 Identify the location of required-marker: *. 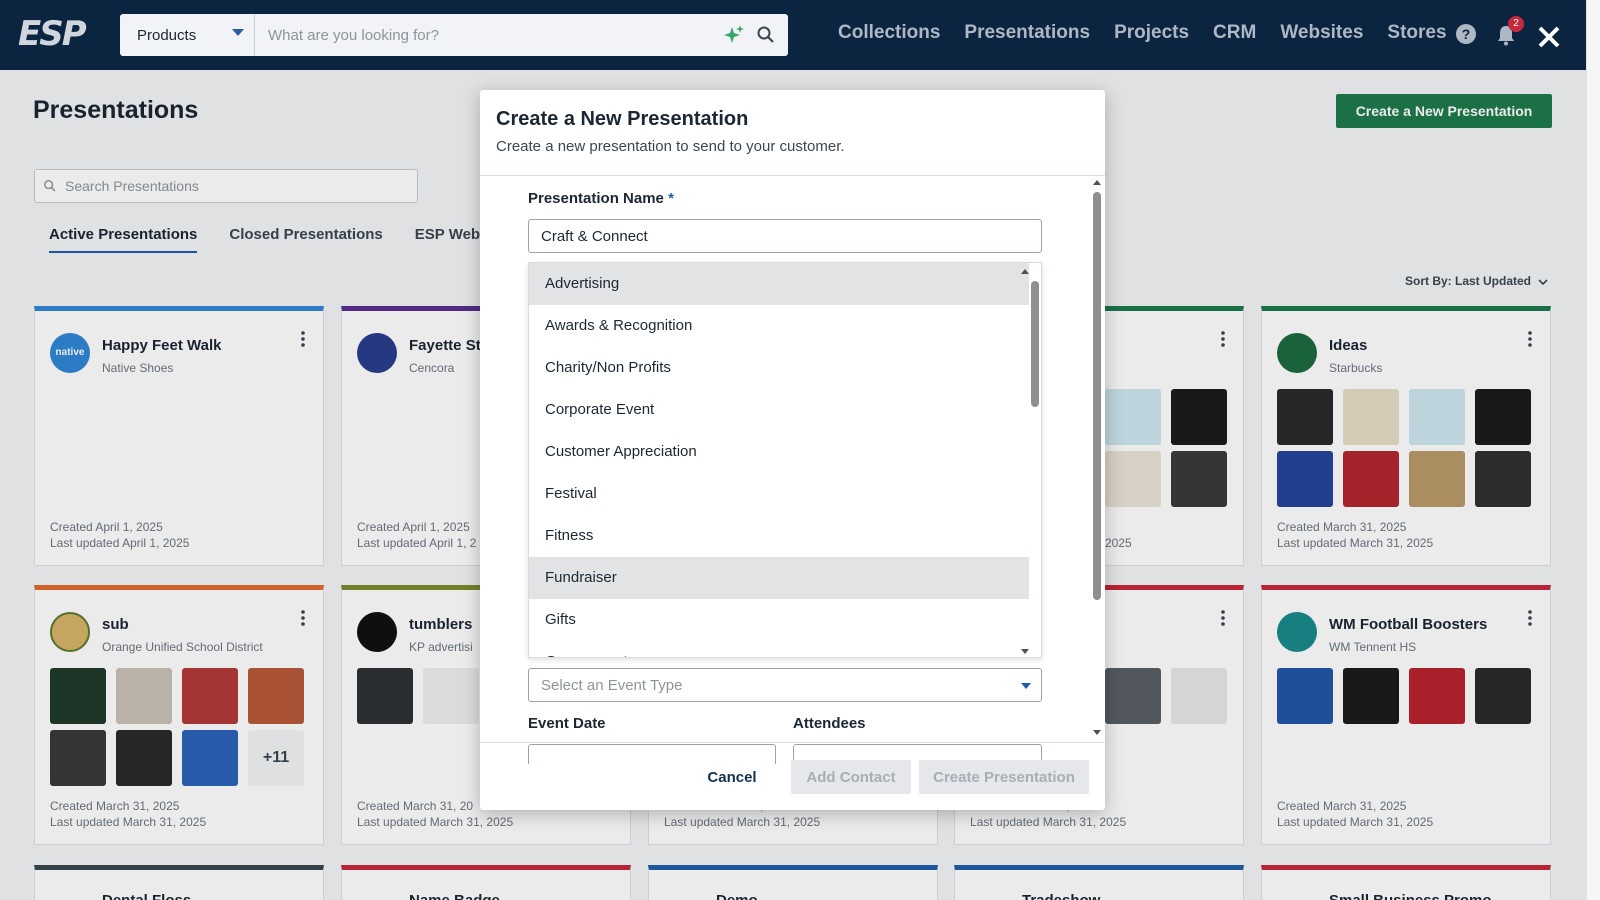
(671, 198).